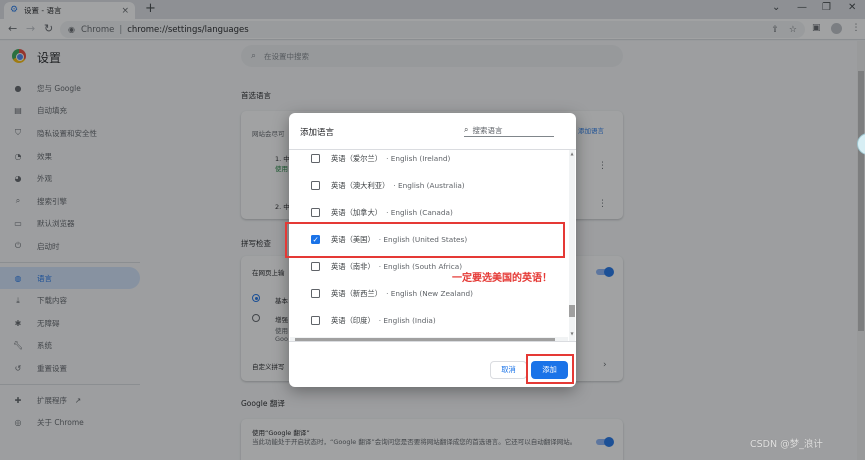 Image resolution: width=865 pixels, height=460 pixels. I want to click on language-english-name: · English (New Zealand), so click(430, 293).